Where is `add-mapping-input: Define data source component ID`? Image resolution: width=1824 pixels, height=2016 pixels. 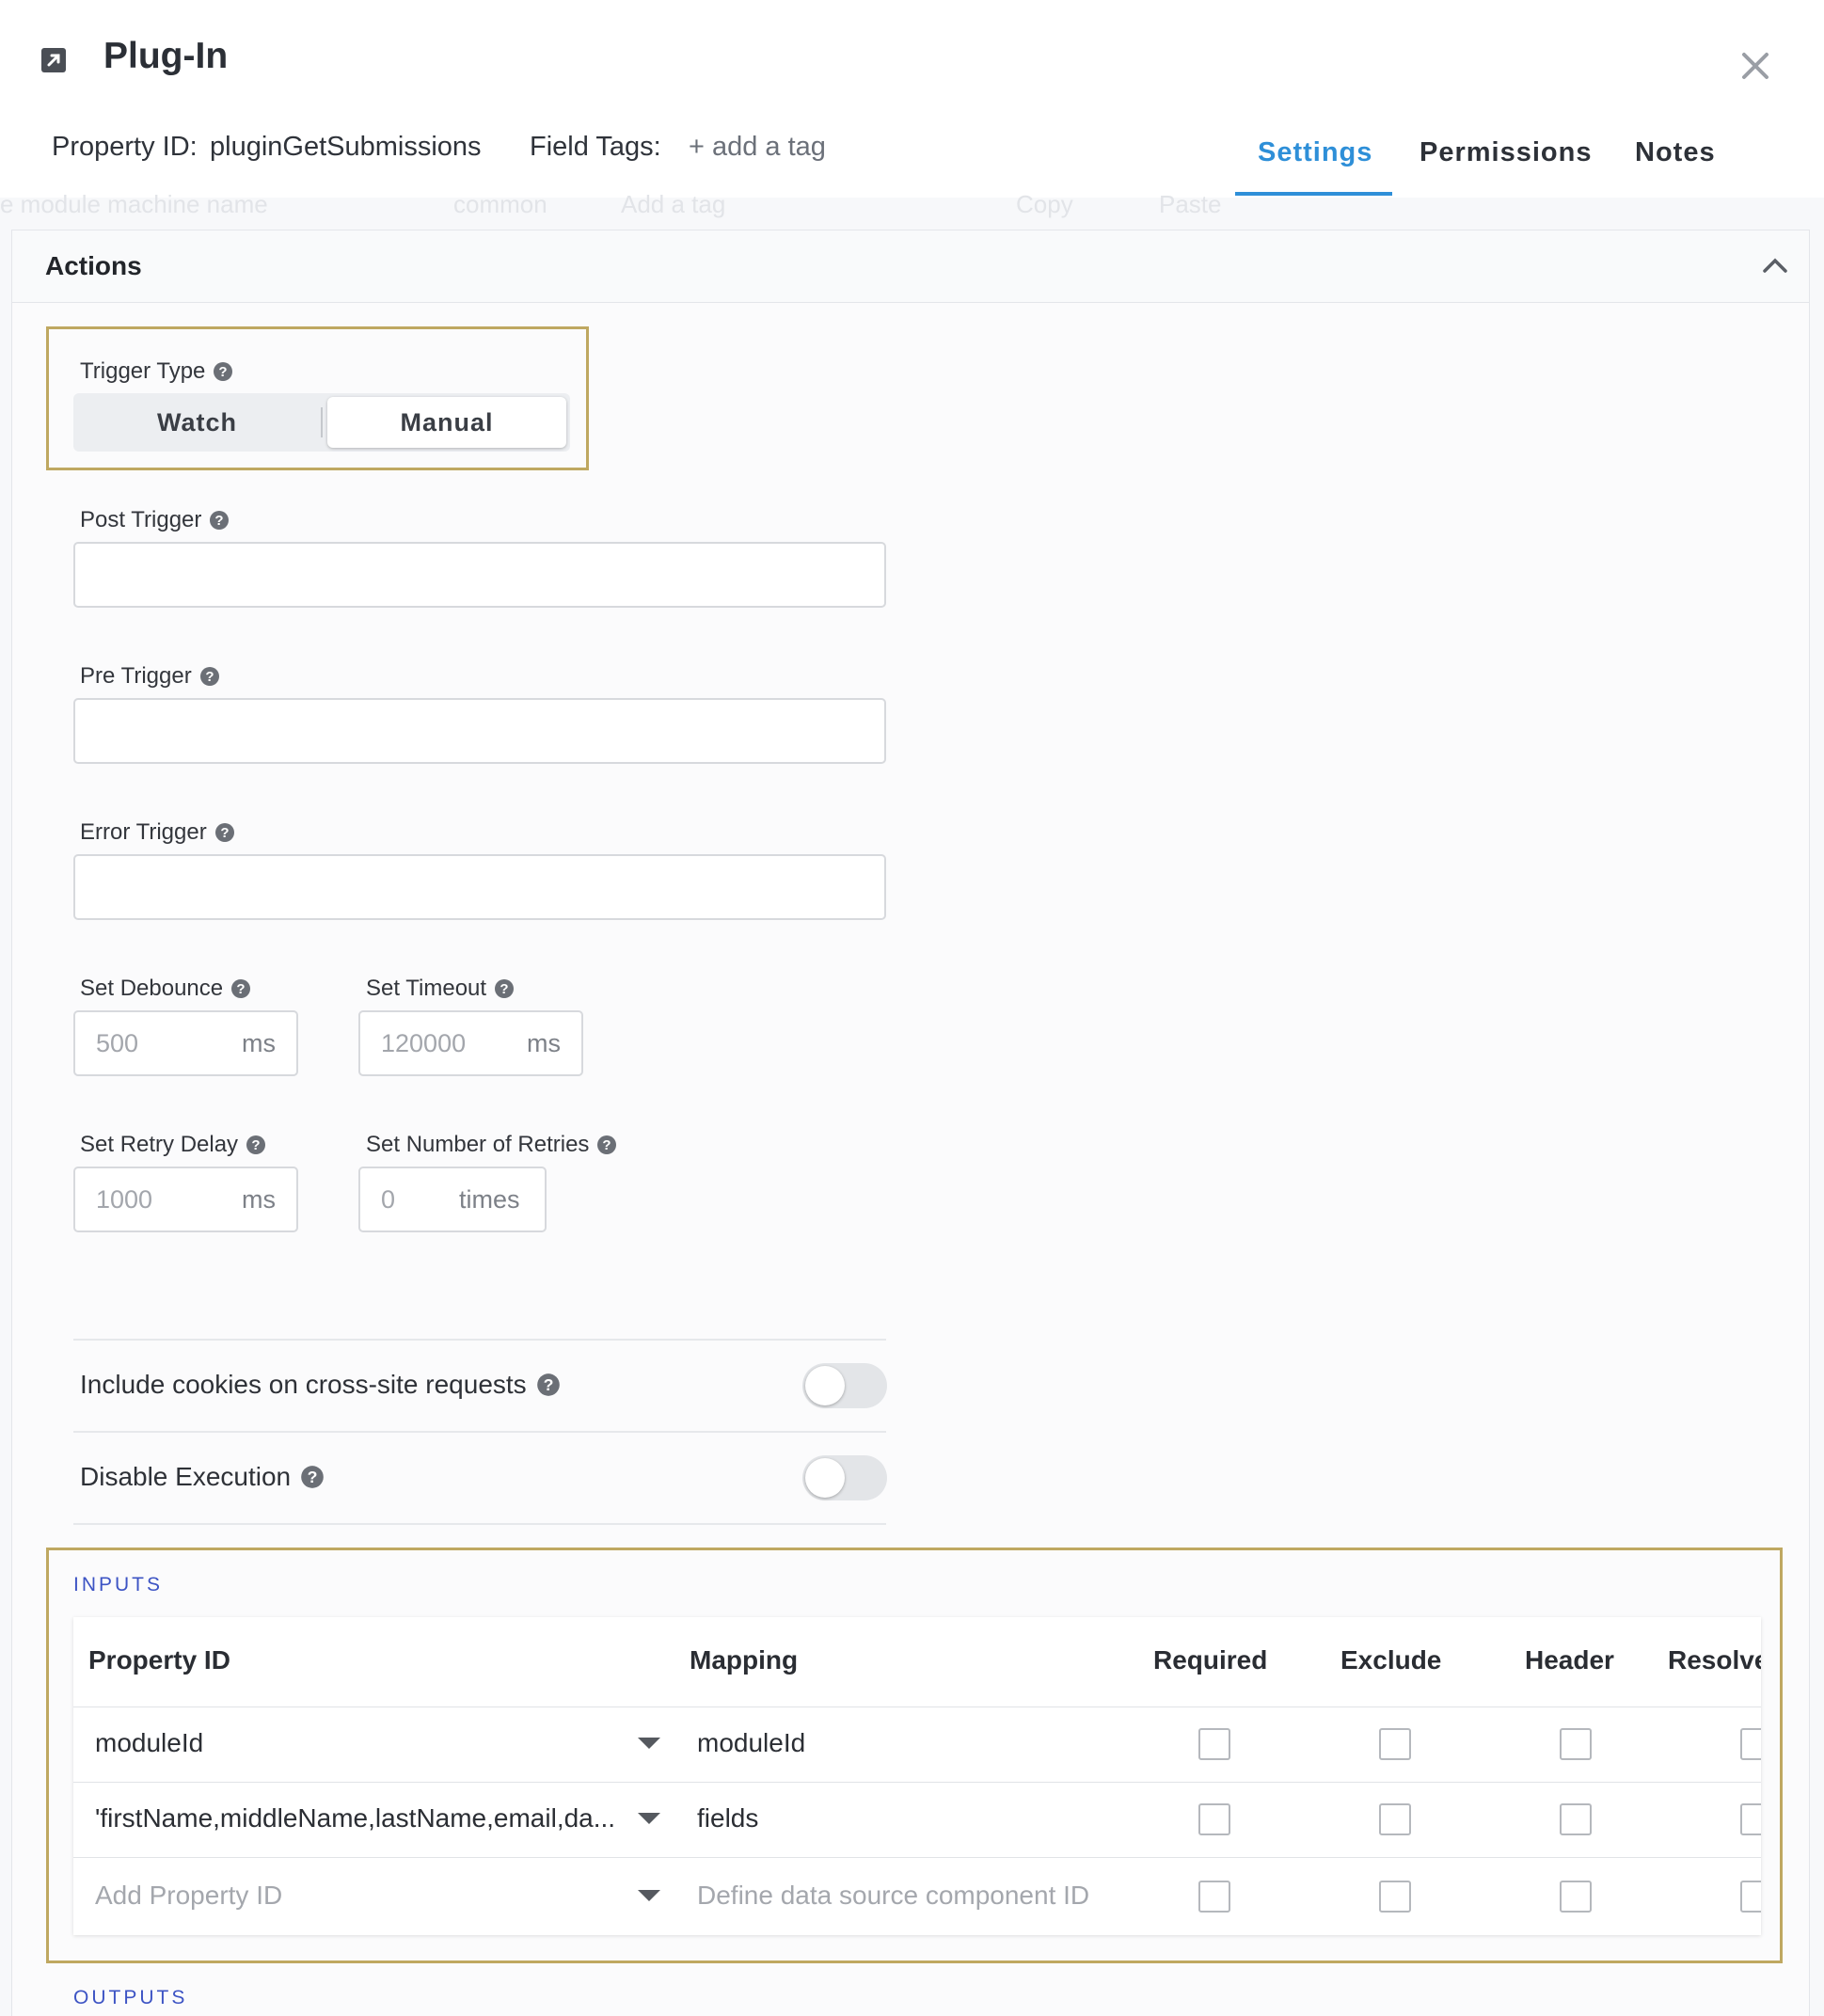
add-mapping-input: Define data source component ID is located at coordinates (893, 1896).